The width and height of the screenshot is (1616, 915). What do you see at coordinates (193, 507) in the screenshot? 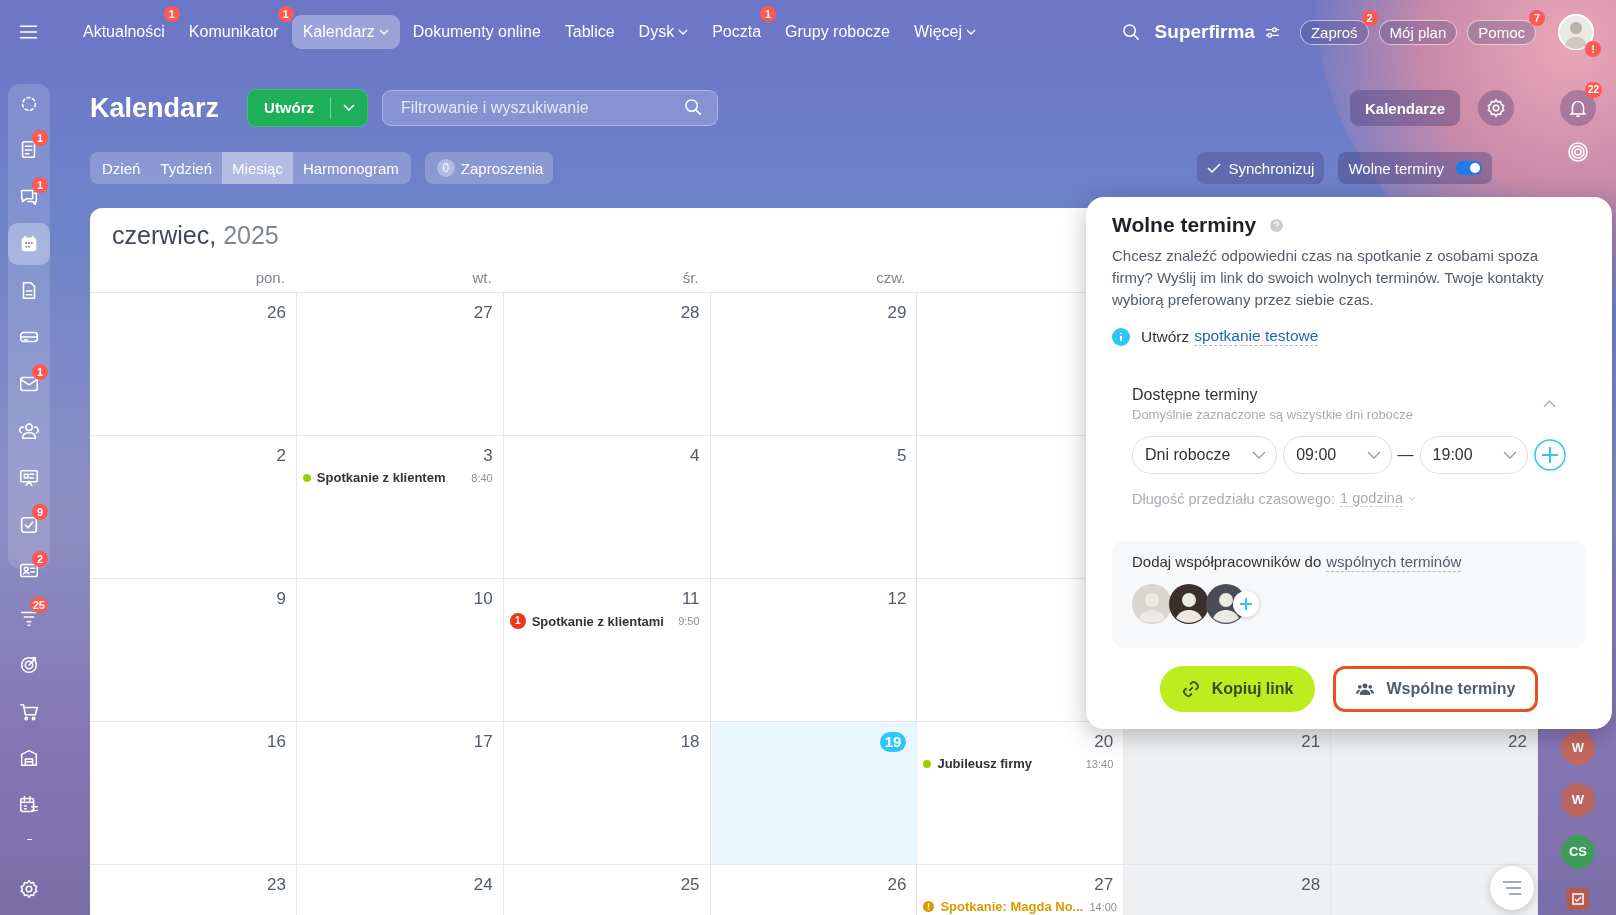
I see `day-cell: 2` at bounding box center [193, 507].